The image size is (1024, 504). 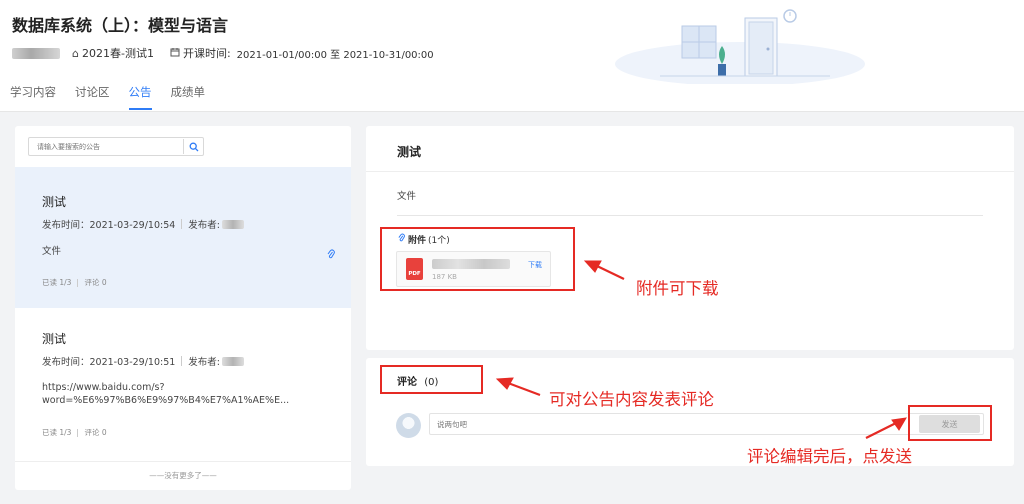 I want to click on tab-grades: 成绩单, so click(x=188, y=97).